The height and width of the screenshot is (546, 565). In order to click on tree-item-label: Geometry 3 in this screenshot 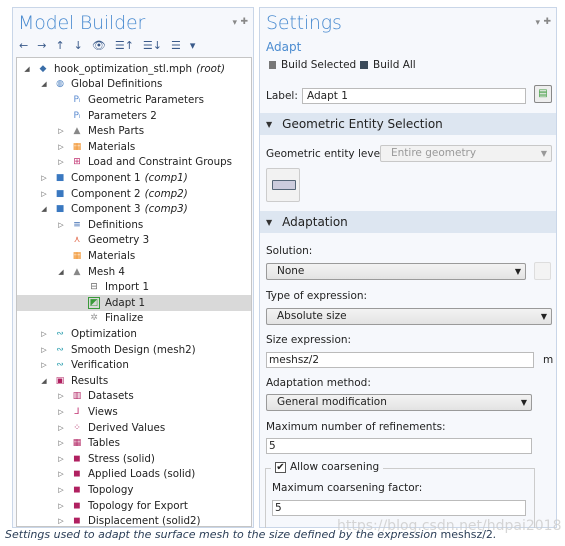, I will do `click(119, 240)`.